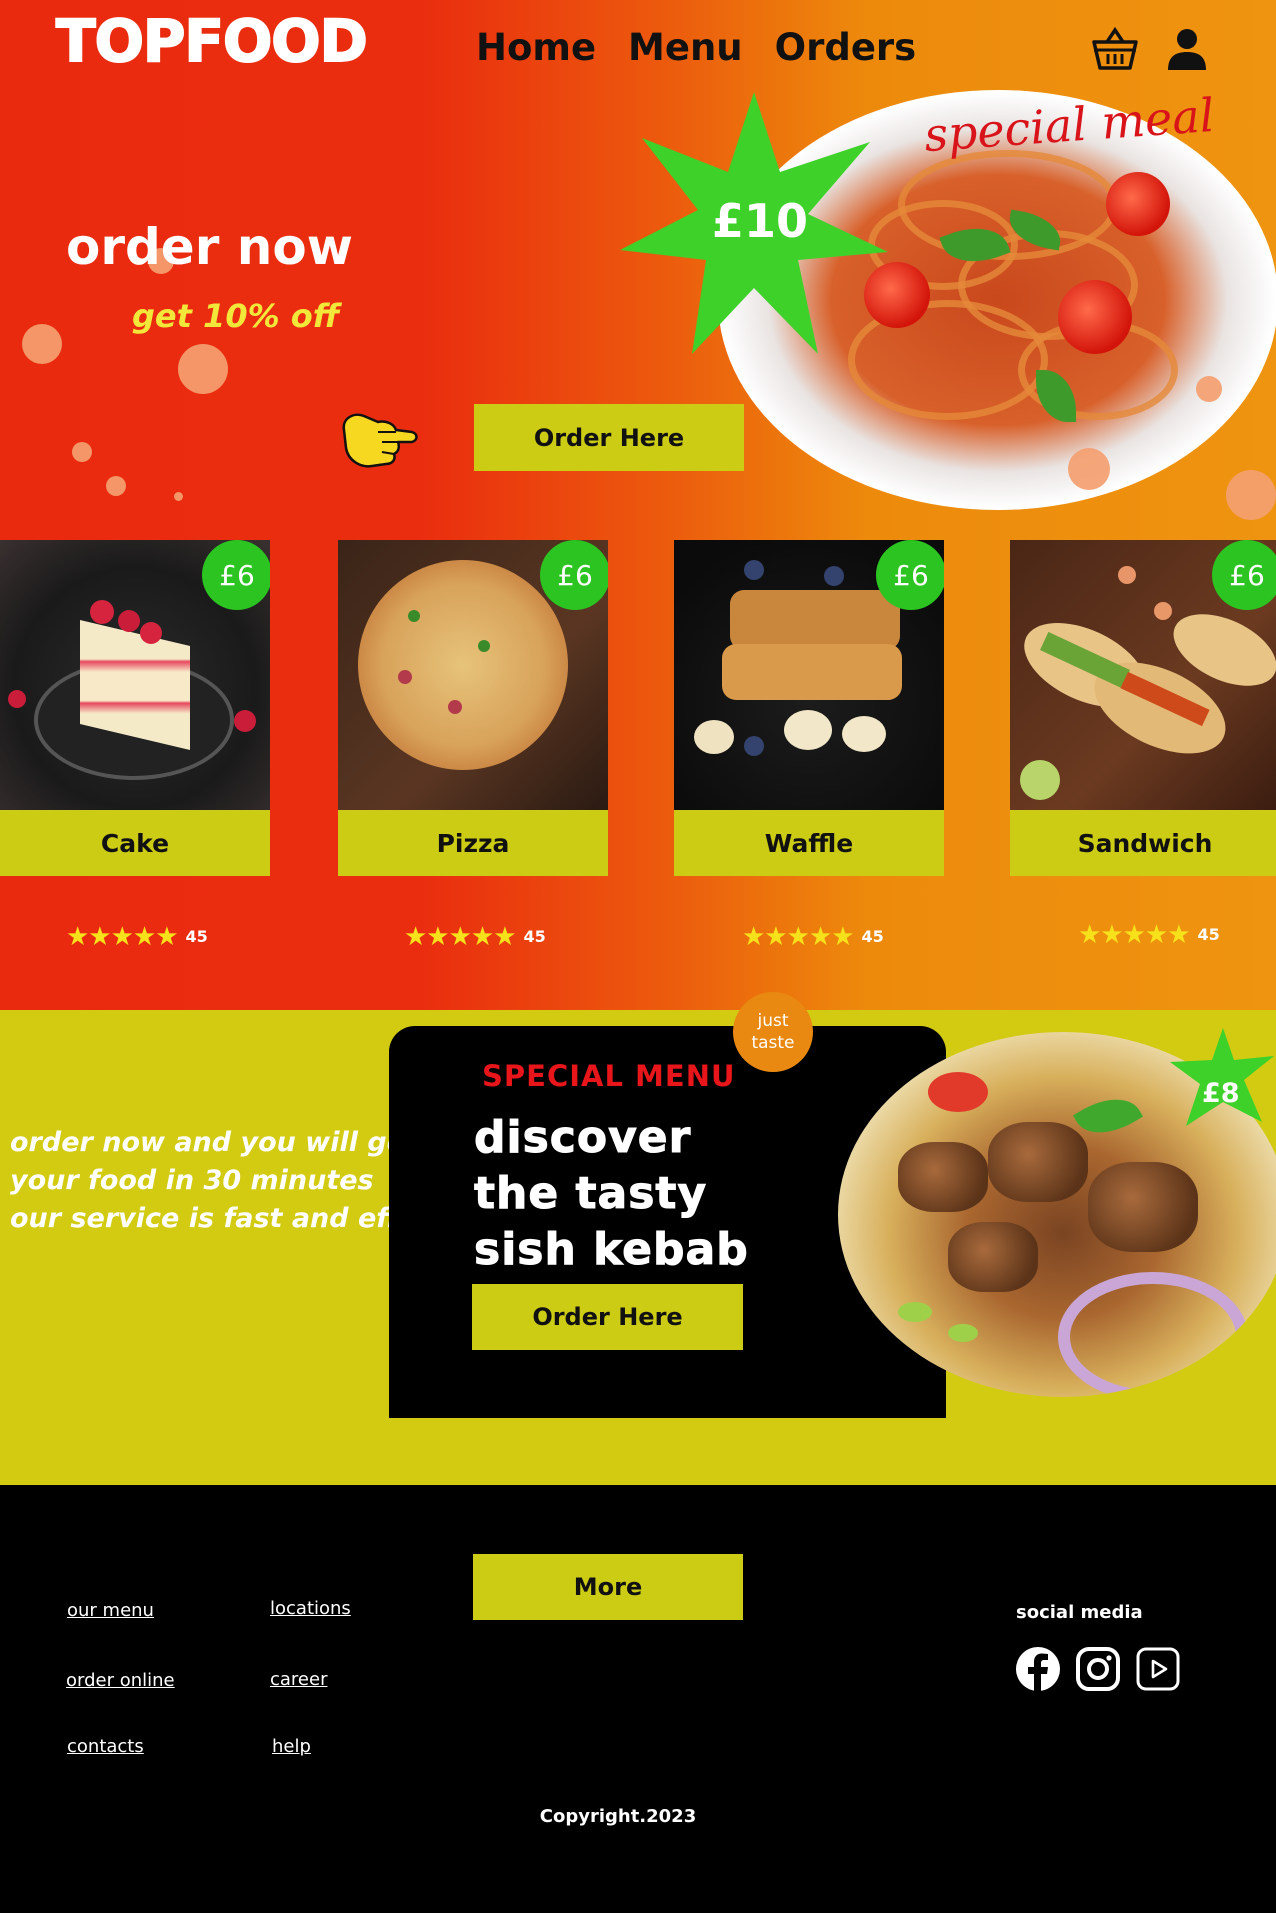  I want to click on special-order-button: Order Here, so click(607, 1317).